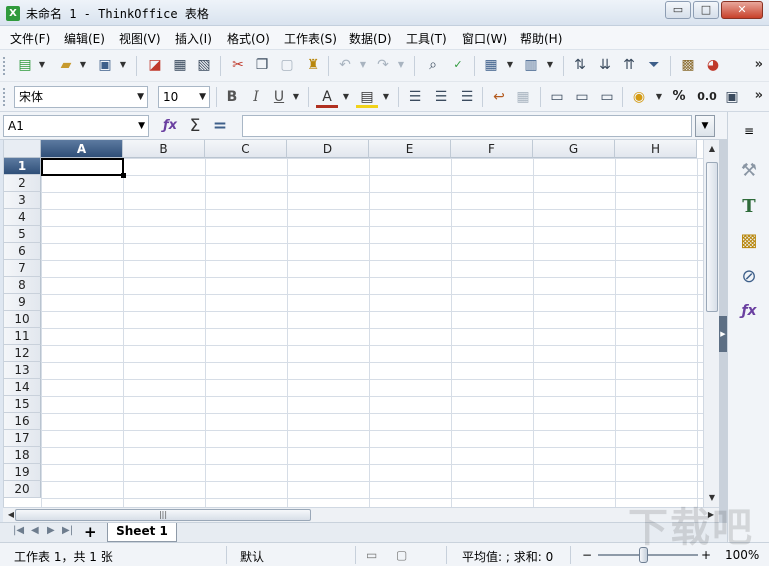 This screenshot has height=566, width=769. Describe the element at coordinates (256, 97) in the screenshot. I see `italic-button: I` at that location.